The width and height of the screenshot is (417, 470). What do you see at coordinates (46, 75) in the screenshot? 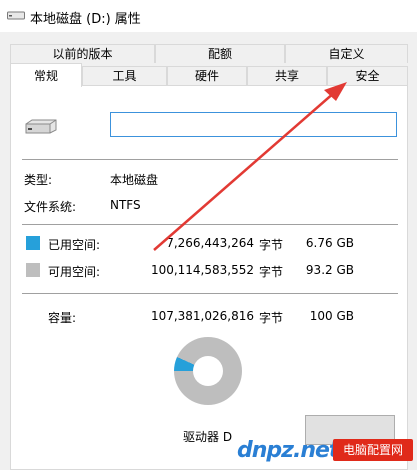
I see `tab-general: 常规` at bounding box center [46, 75].